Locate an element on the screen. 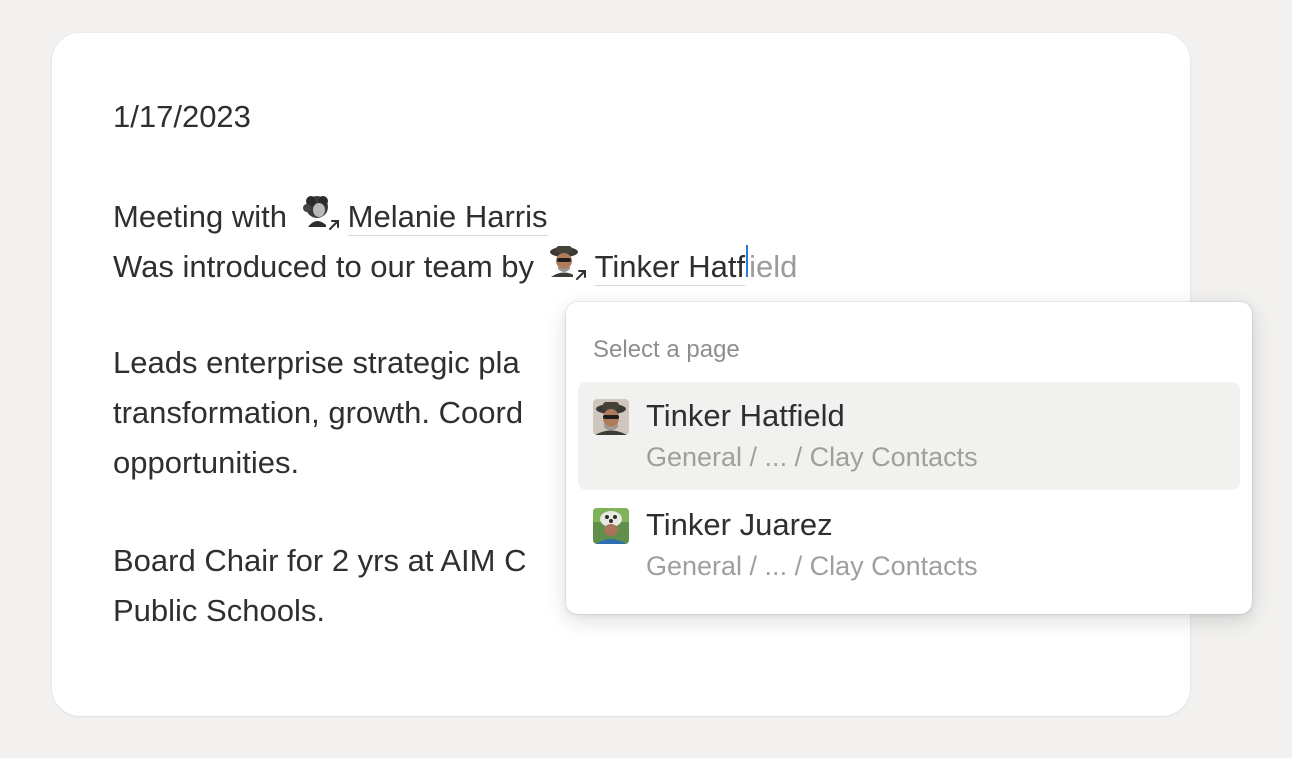 This screenshot has height=758, width=1292. intro-prefix: Was introduced to our team by is located at coordinates (323, 266).